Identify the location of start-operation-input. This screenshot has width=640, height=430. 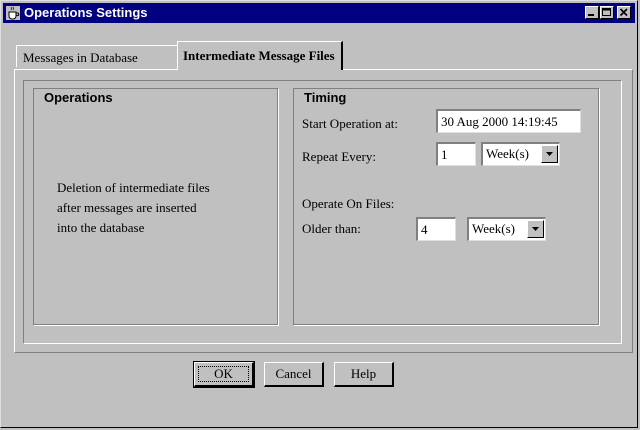
(508, 121).